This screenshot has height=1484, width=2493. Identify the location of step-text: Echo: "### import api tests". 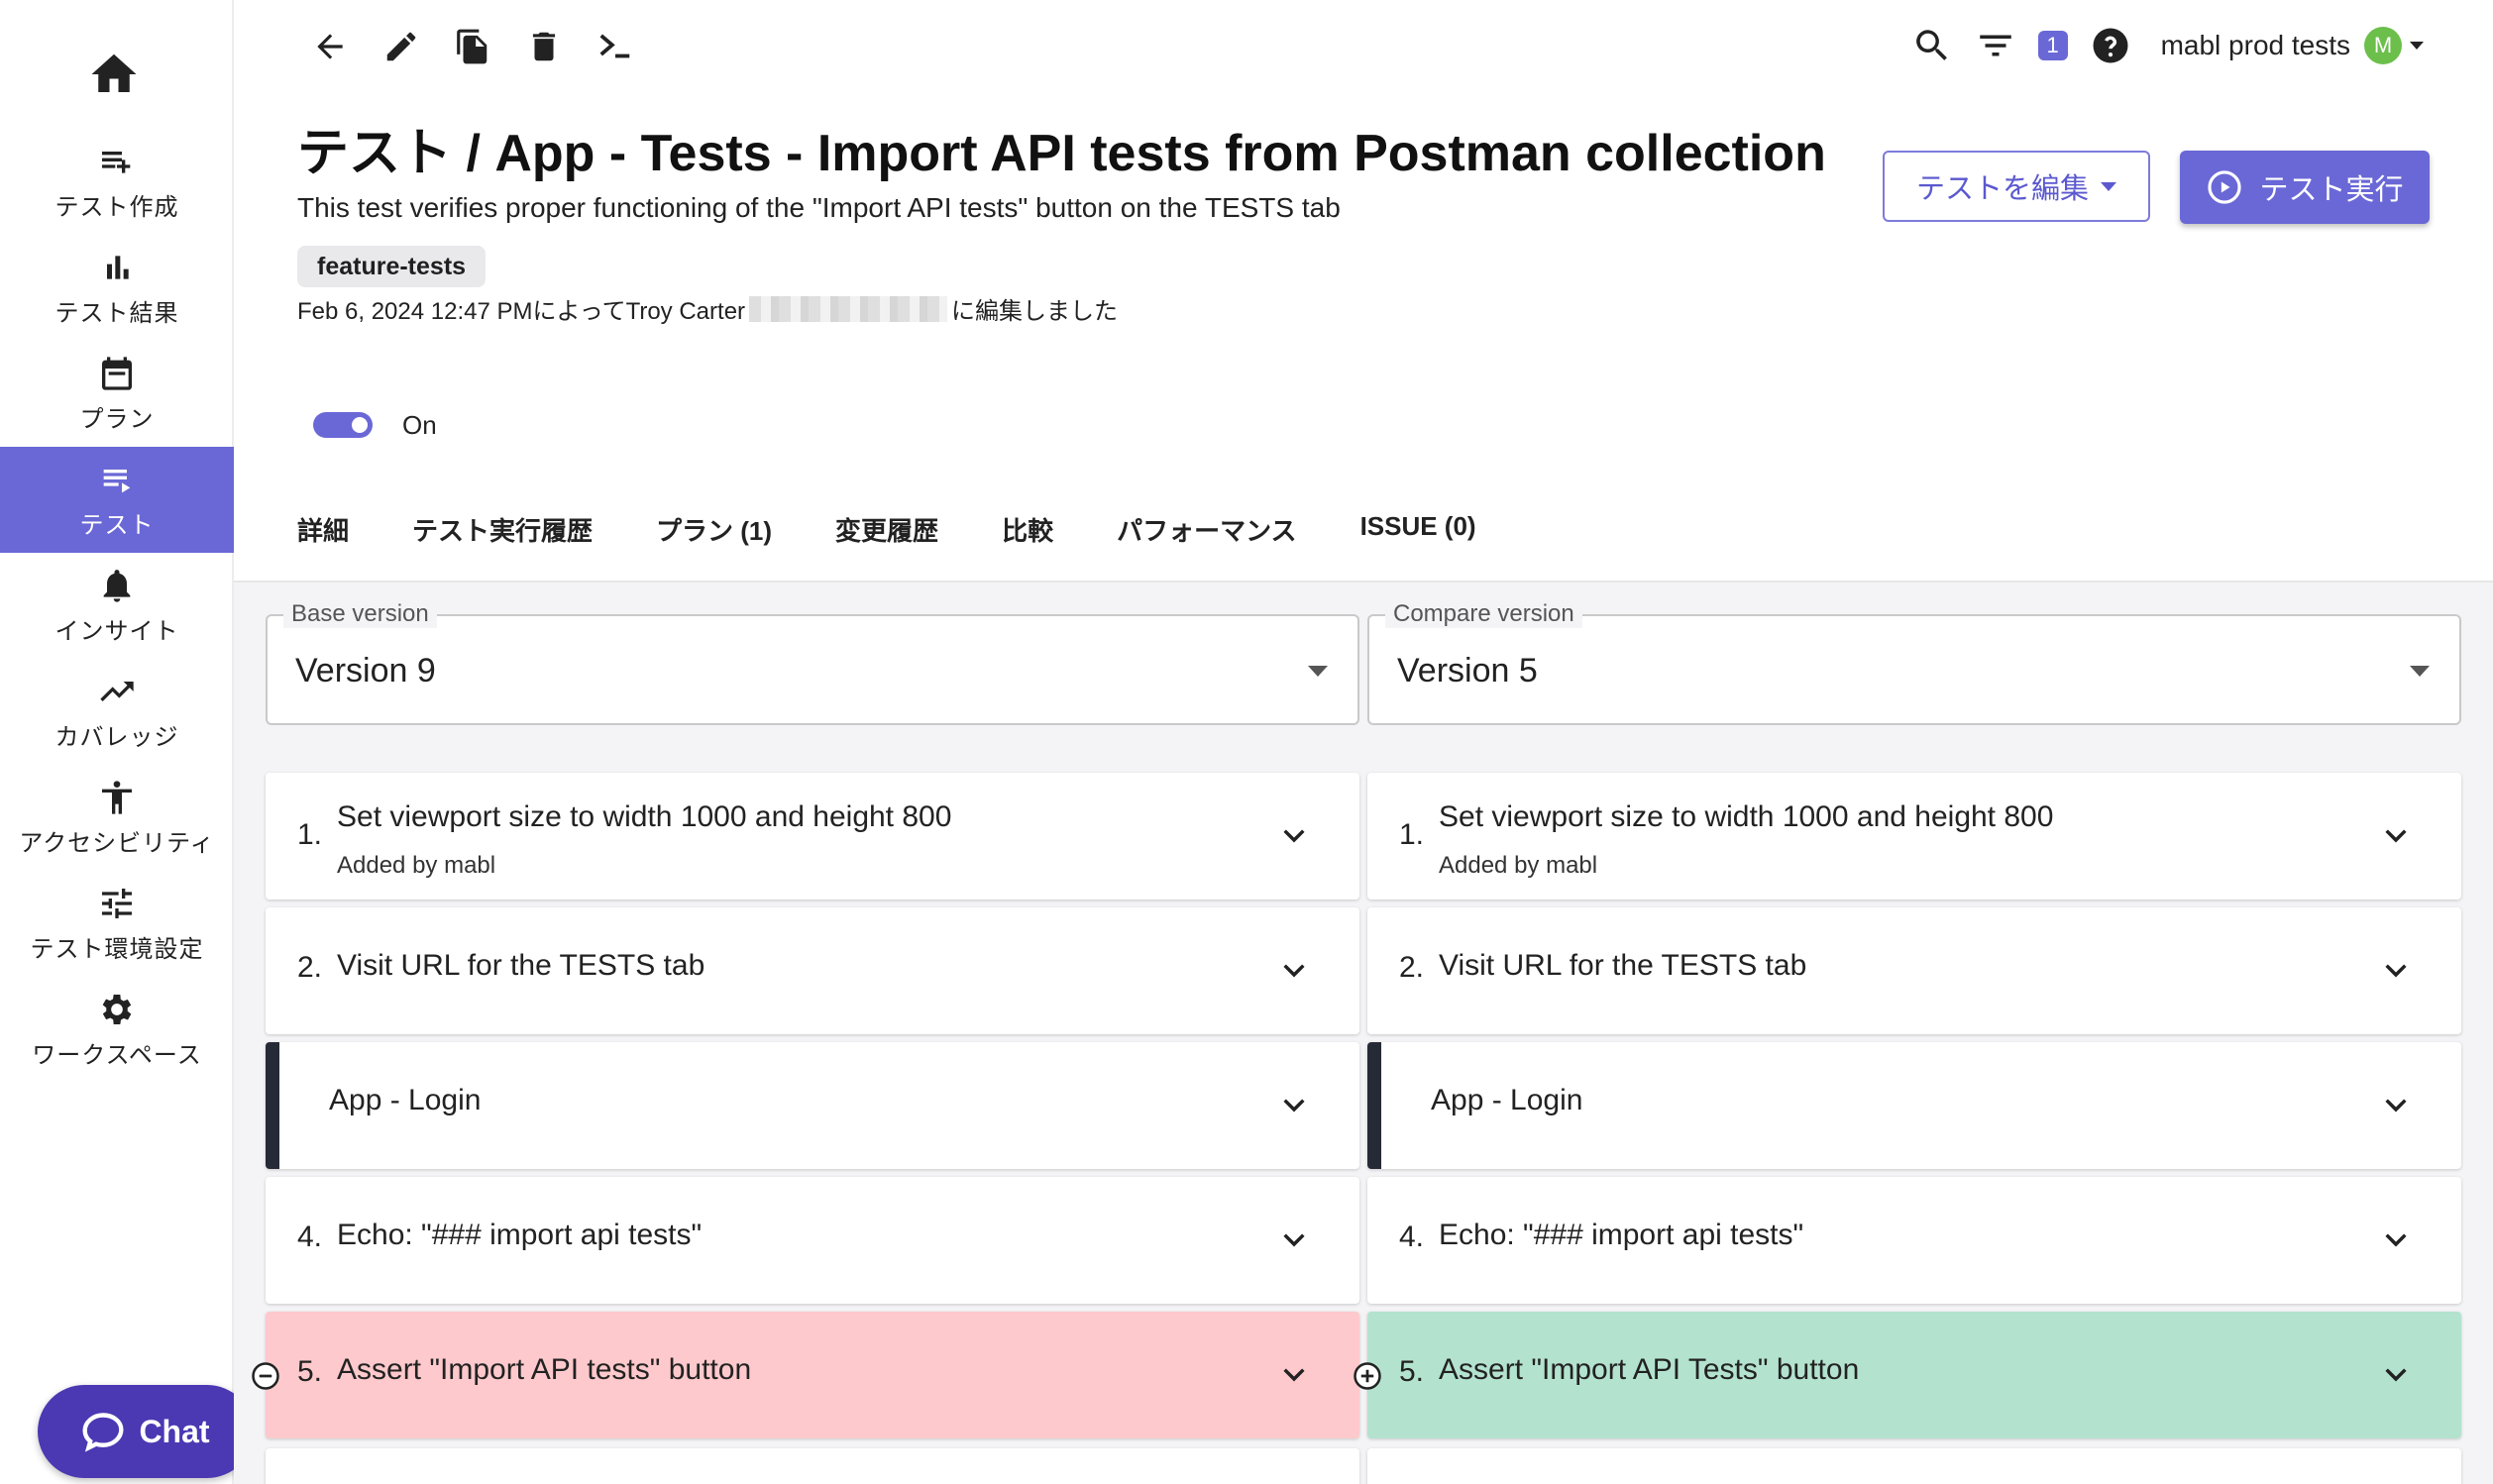
(520, 1235).